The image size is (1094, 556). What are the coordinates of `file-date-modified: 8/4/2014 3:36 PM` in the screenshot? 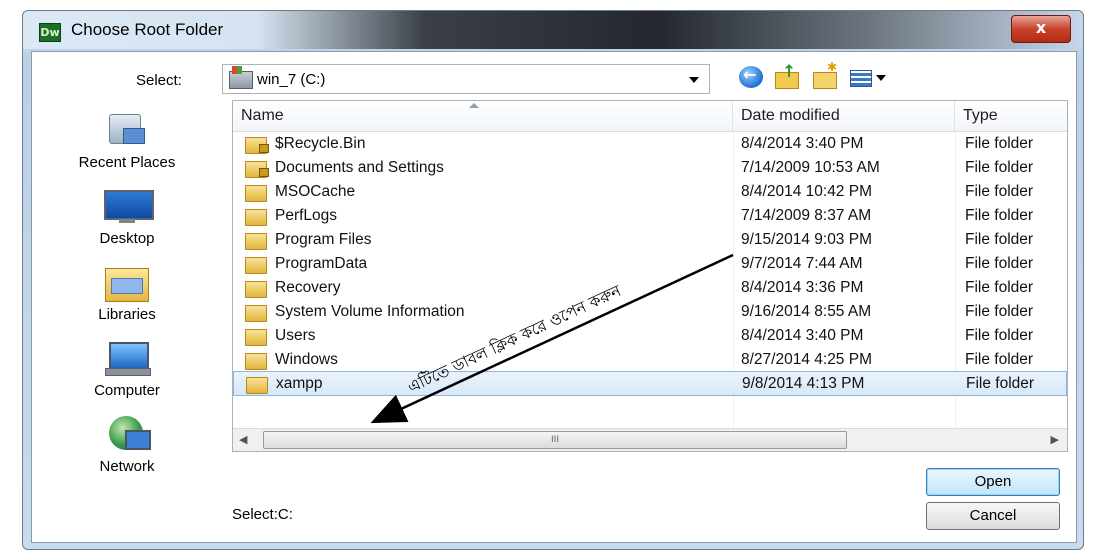 It's located at (802, 287).